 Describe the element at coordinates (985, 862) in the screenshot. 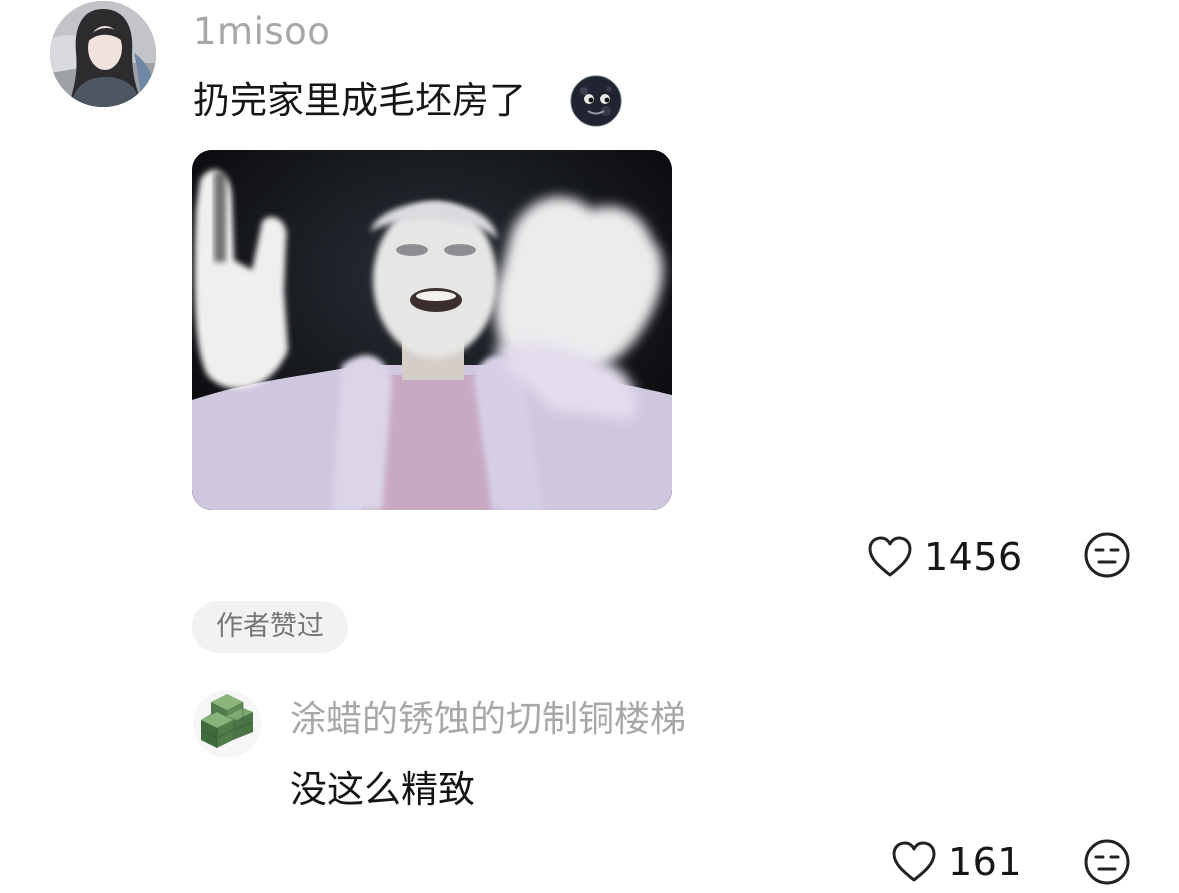

I see `like-count: 161` at that location.